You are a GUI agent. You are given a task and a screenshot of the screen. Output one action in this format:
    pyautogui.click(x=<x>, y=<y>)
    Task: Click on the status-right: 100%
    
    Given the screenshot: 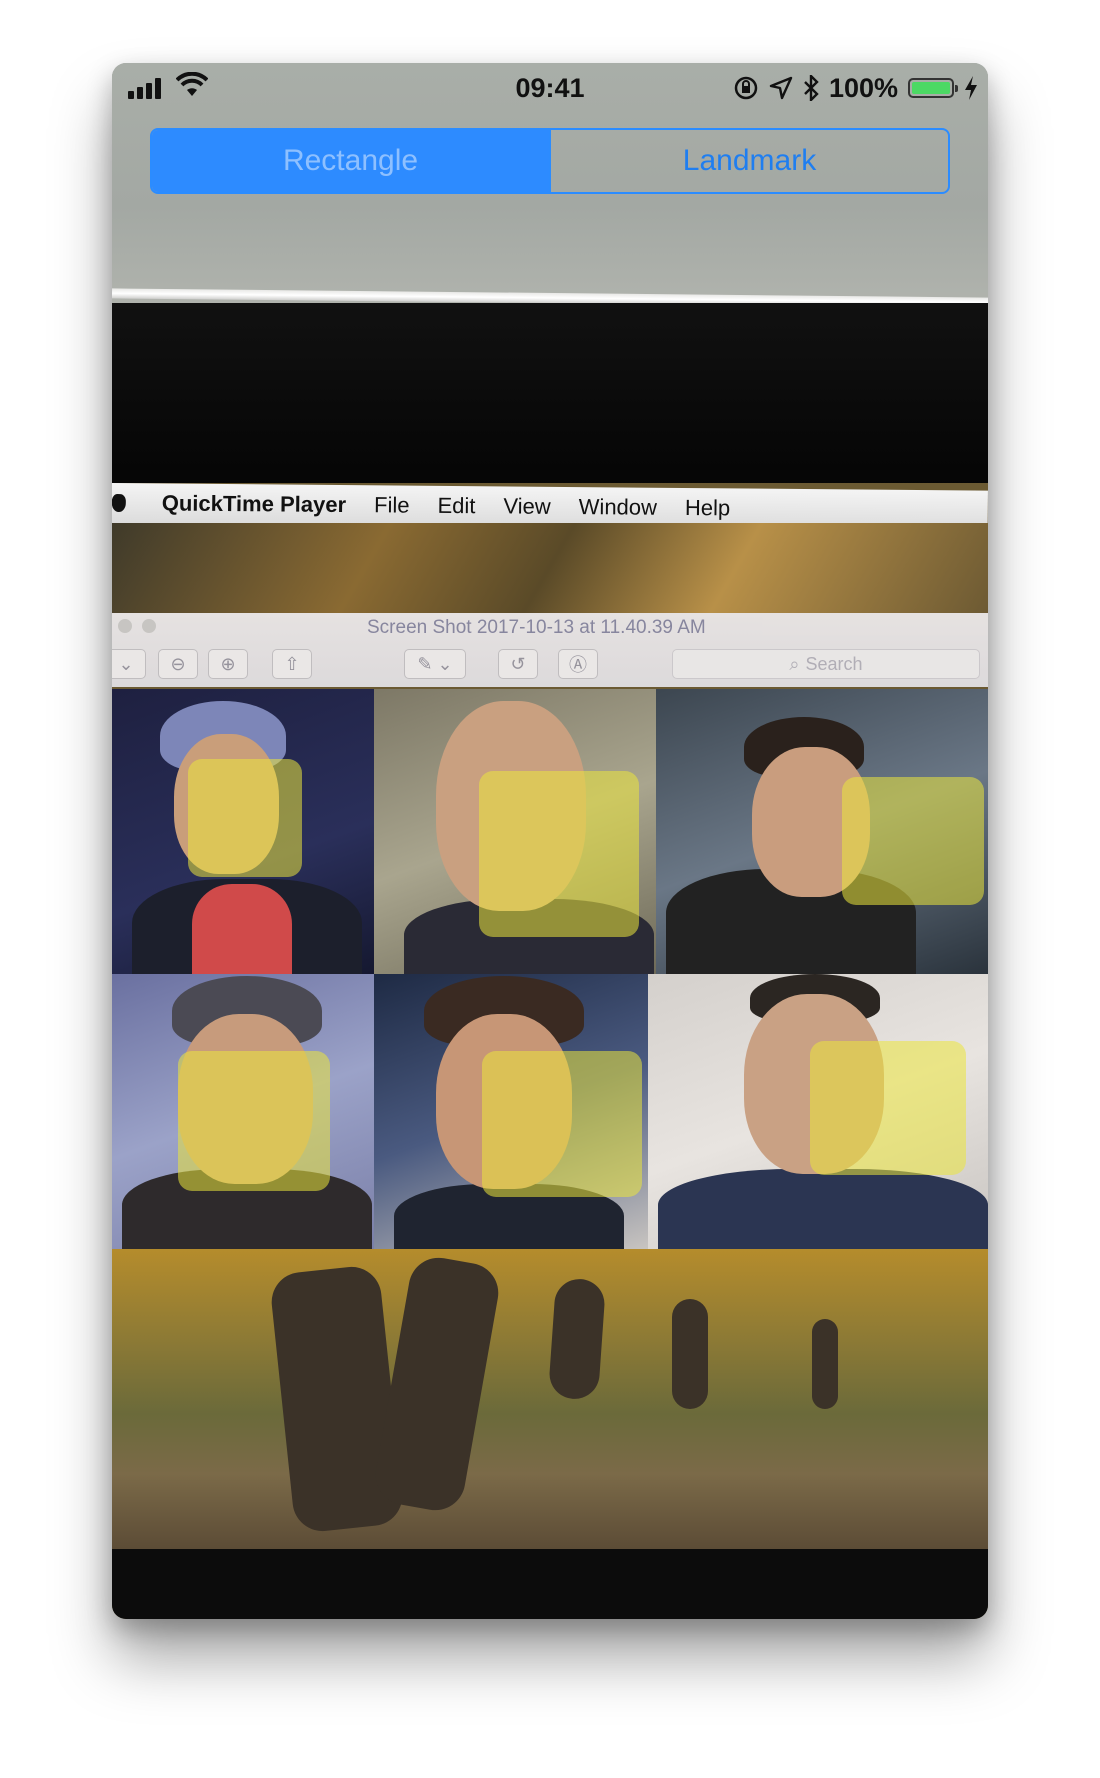 What is the action you would take?
    pyautogui.click(x=855, y=88)
    